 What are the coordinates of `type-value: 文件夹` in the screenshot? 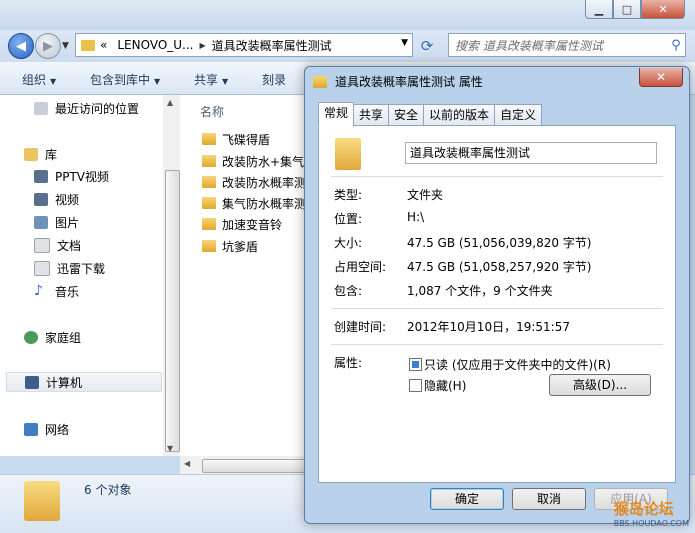 It's located at (425, 195).